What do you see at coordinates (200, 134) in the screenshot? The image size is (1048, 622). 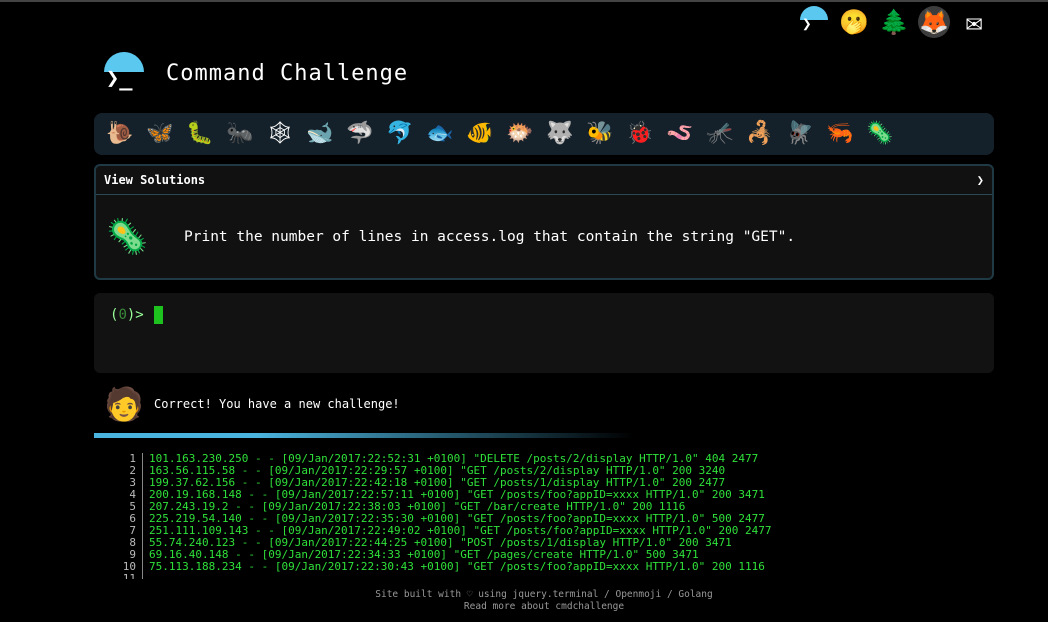 I see `caterpillar-icon: 🐛` at bounding box center [200, 134].